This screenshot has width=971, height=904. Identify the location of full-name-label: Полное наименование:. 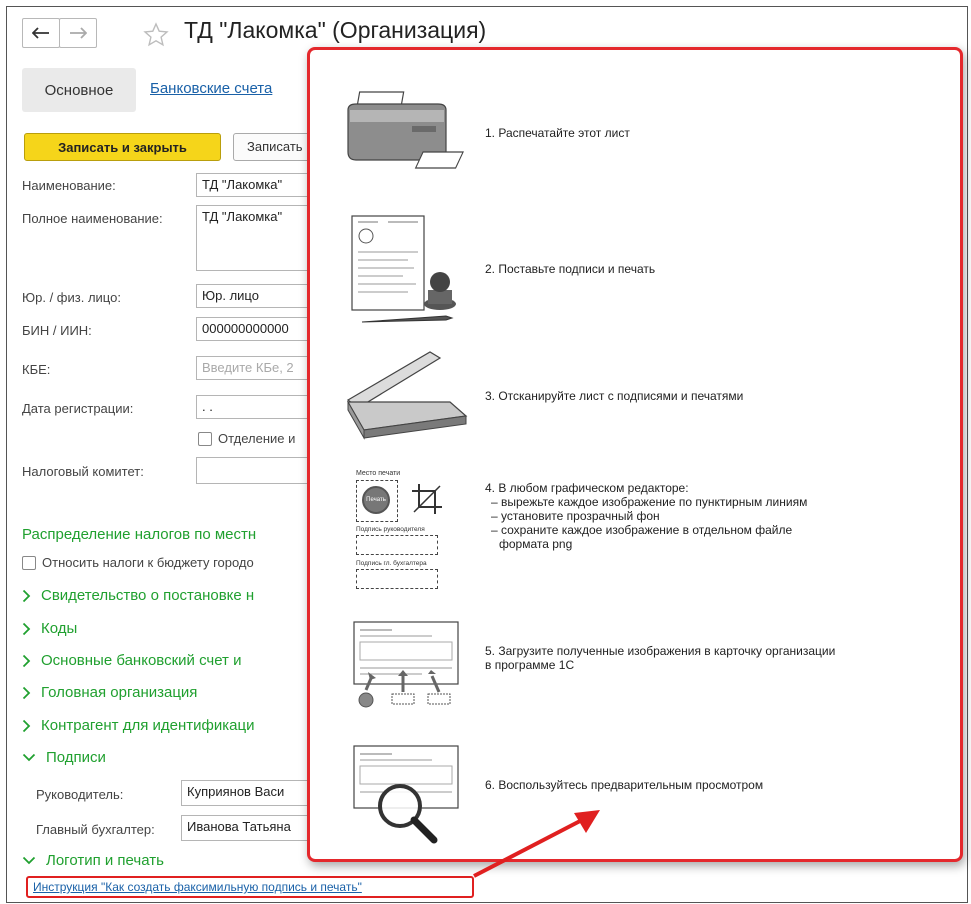
(92, 218).